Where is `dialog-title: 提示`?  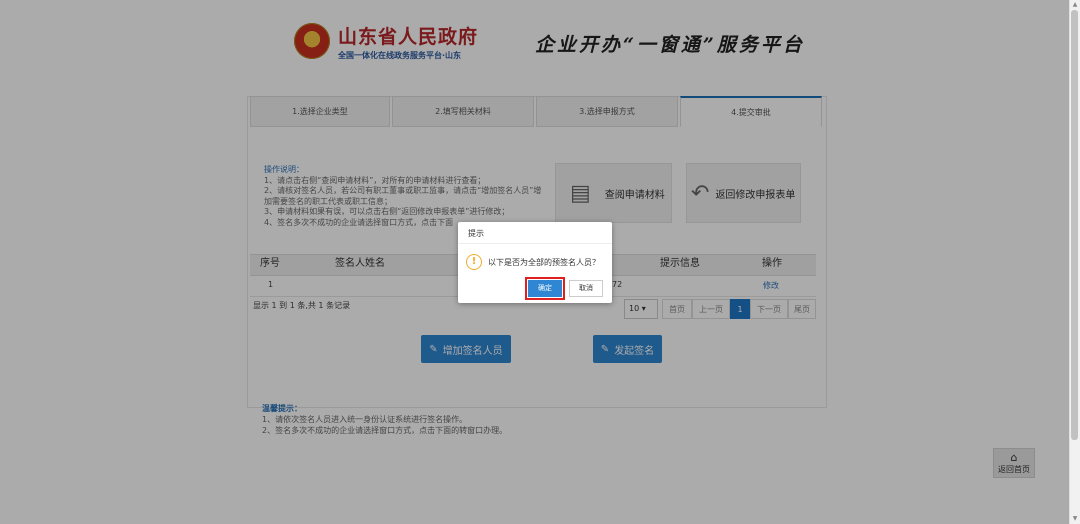
dialog-title: 提示 is located at coordinates (476, 233).